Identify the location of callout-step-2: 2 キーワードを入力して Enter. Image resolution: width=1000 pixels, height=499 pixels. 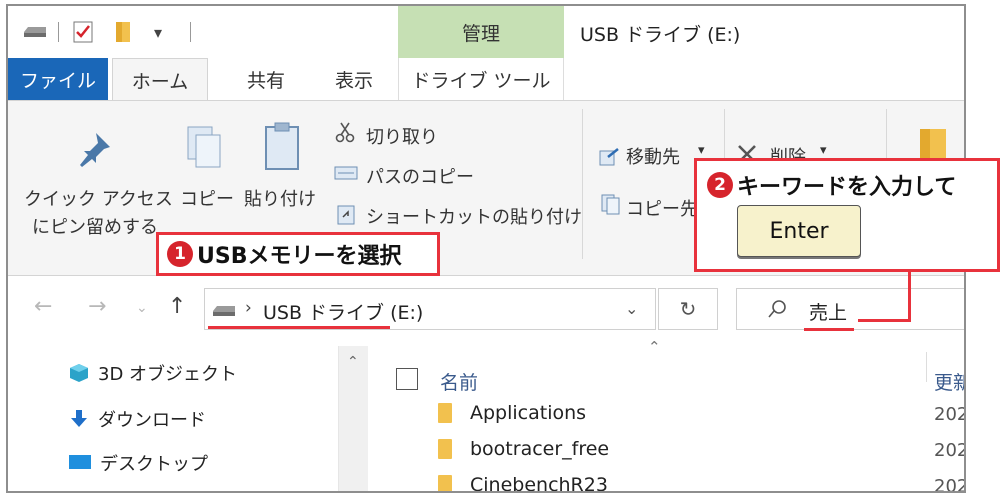
(847, 215).